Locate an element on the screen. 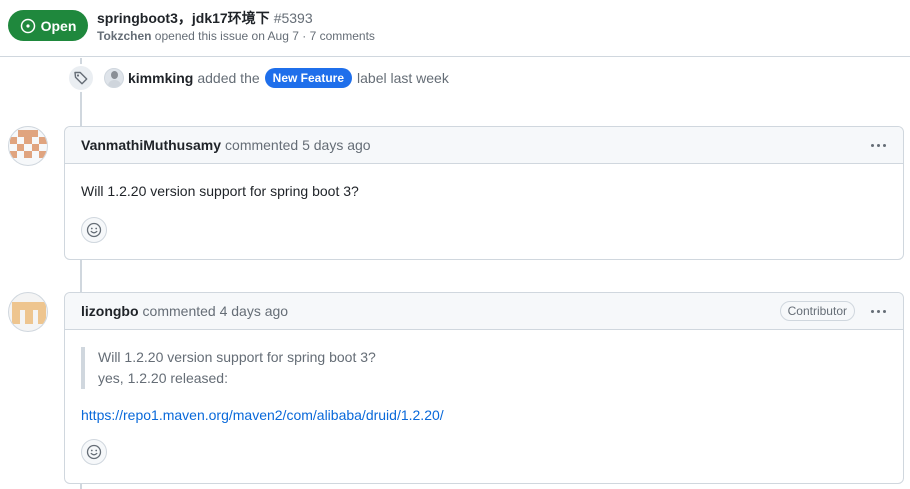 The image size is (910, 489). issue-meta-text: opened this issue on Aug 7 · 7 comments is located at coordinates (264, 36).